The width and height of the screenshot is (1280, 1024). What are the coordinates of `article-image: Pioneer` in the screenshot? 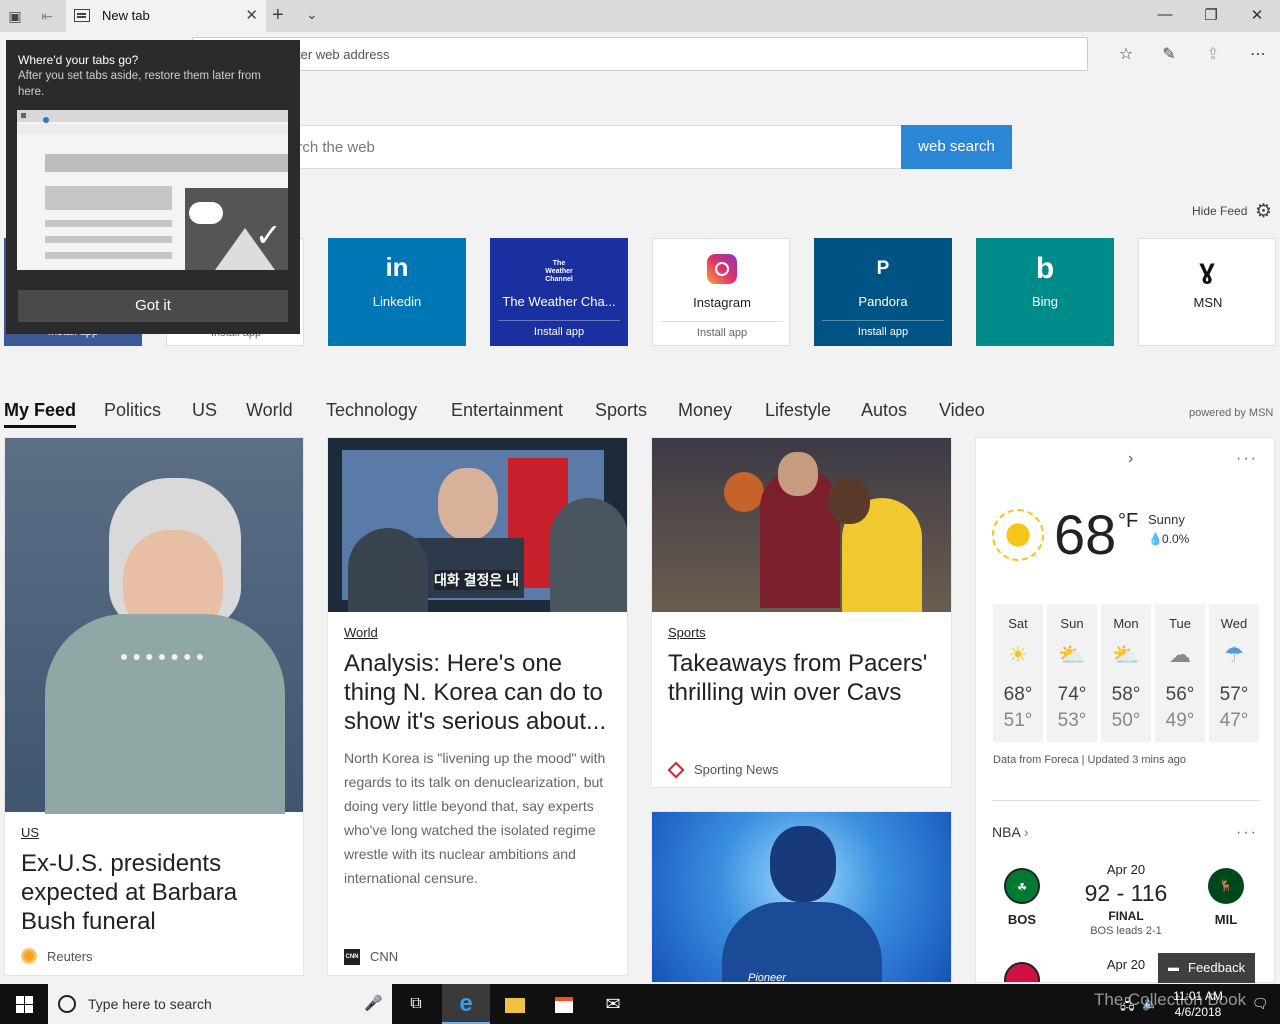 It's located at (801, 897).